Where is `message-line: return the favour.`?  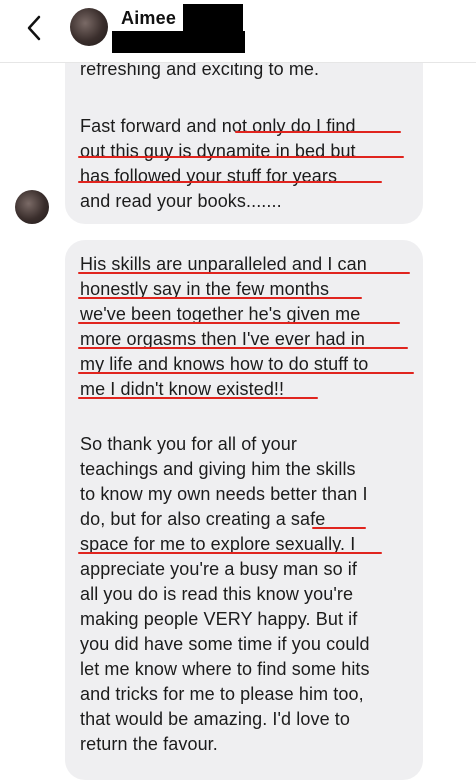 message-line: return the favour. is located at coordinates (149, 744).